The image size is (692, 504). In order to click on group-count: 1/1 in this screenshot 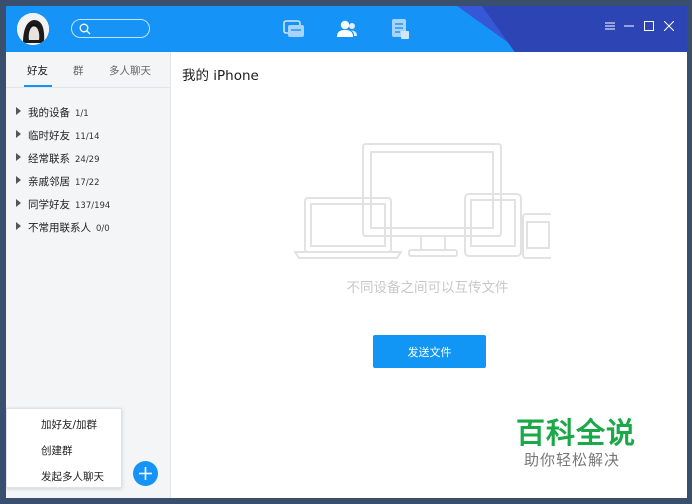, I will do `click(82, 114)`.